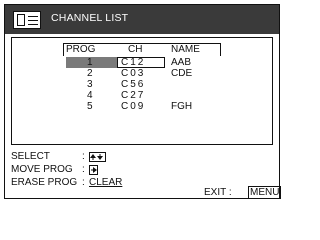 The image size is (320, 240). I want to click on clear-button: CLEAR, so click(105, 182).